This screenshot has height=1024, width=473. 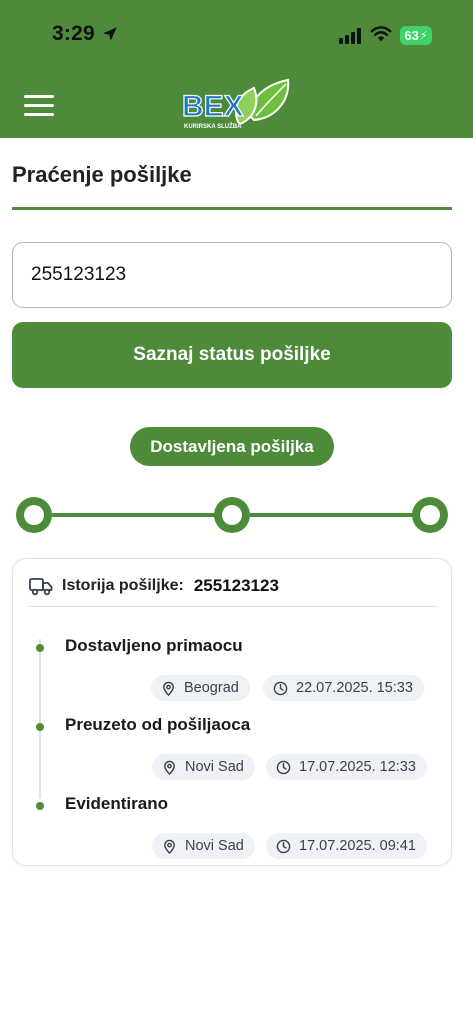 What do you see at coordinates (354, 688) in the screenshot?
I see `event-datetime: 22.07.2025. 15:33` at bounding box center [354, 688].